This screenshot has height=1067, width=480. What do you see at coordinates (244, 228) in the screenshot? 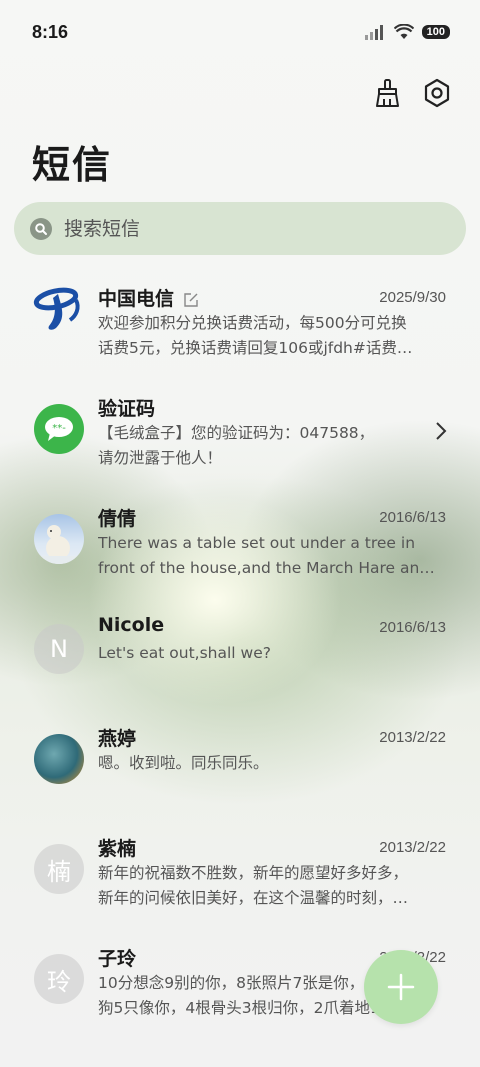
I see `search-input` at bounding box center [244, 228].